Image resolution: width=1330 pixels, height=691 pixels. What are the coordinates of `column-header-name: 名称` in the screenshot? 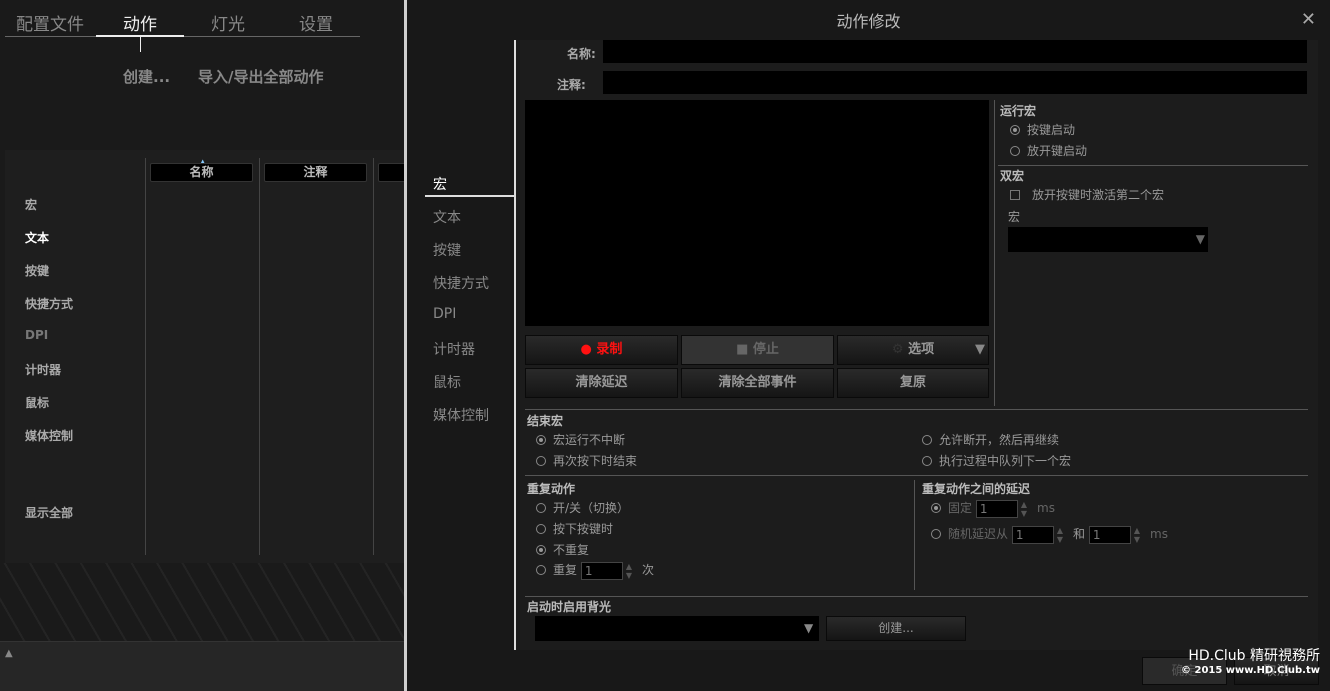 It's located at (201, 172).